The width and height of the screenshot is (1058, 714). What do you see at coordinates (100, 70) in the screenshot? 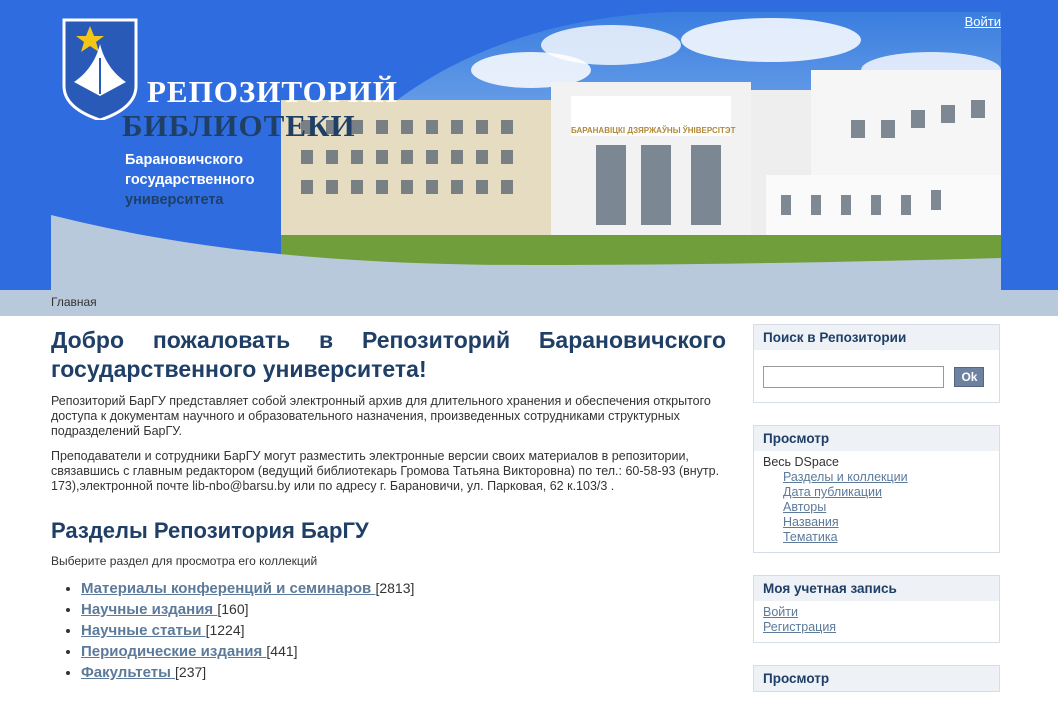
I see `shield-icon` at bounding box center [100, 70].